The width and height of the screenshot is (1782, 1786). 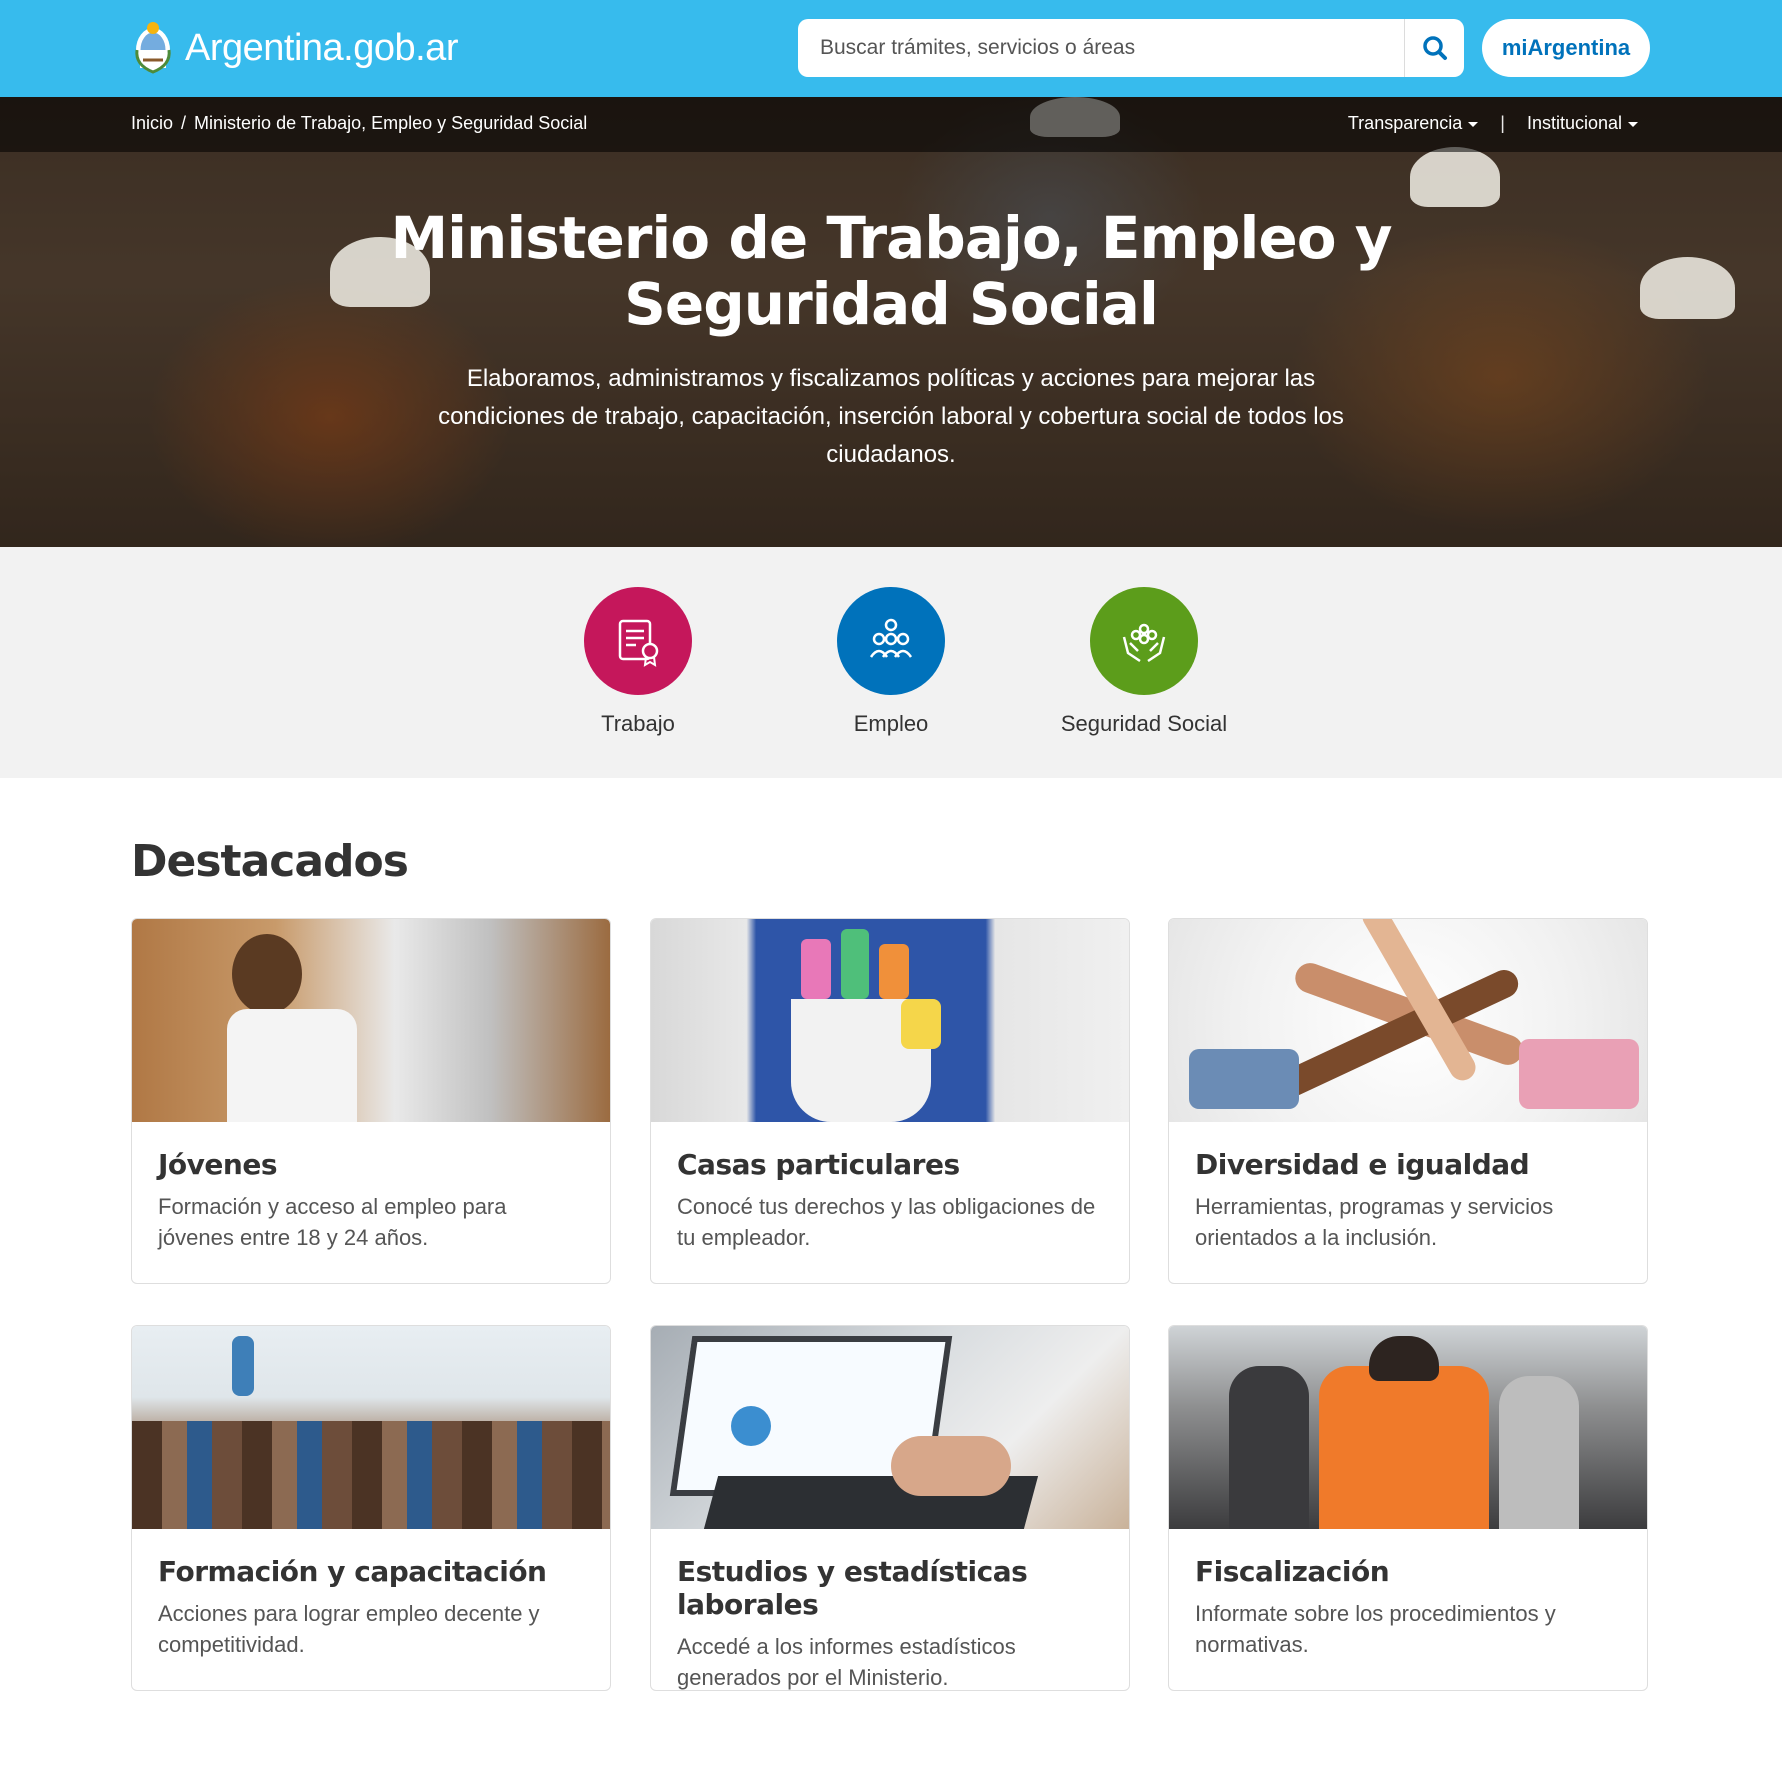 What do you see at coordinates (852, 1588) in the screenshot?
I see `card-title: Estudios y estadísticas laborales` at bounding box center [852, 1588].